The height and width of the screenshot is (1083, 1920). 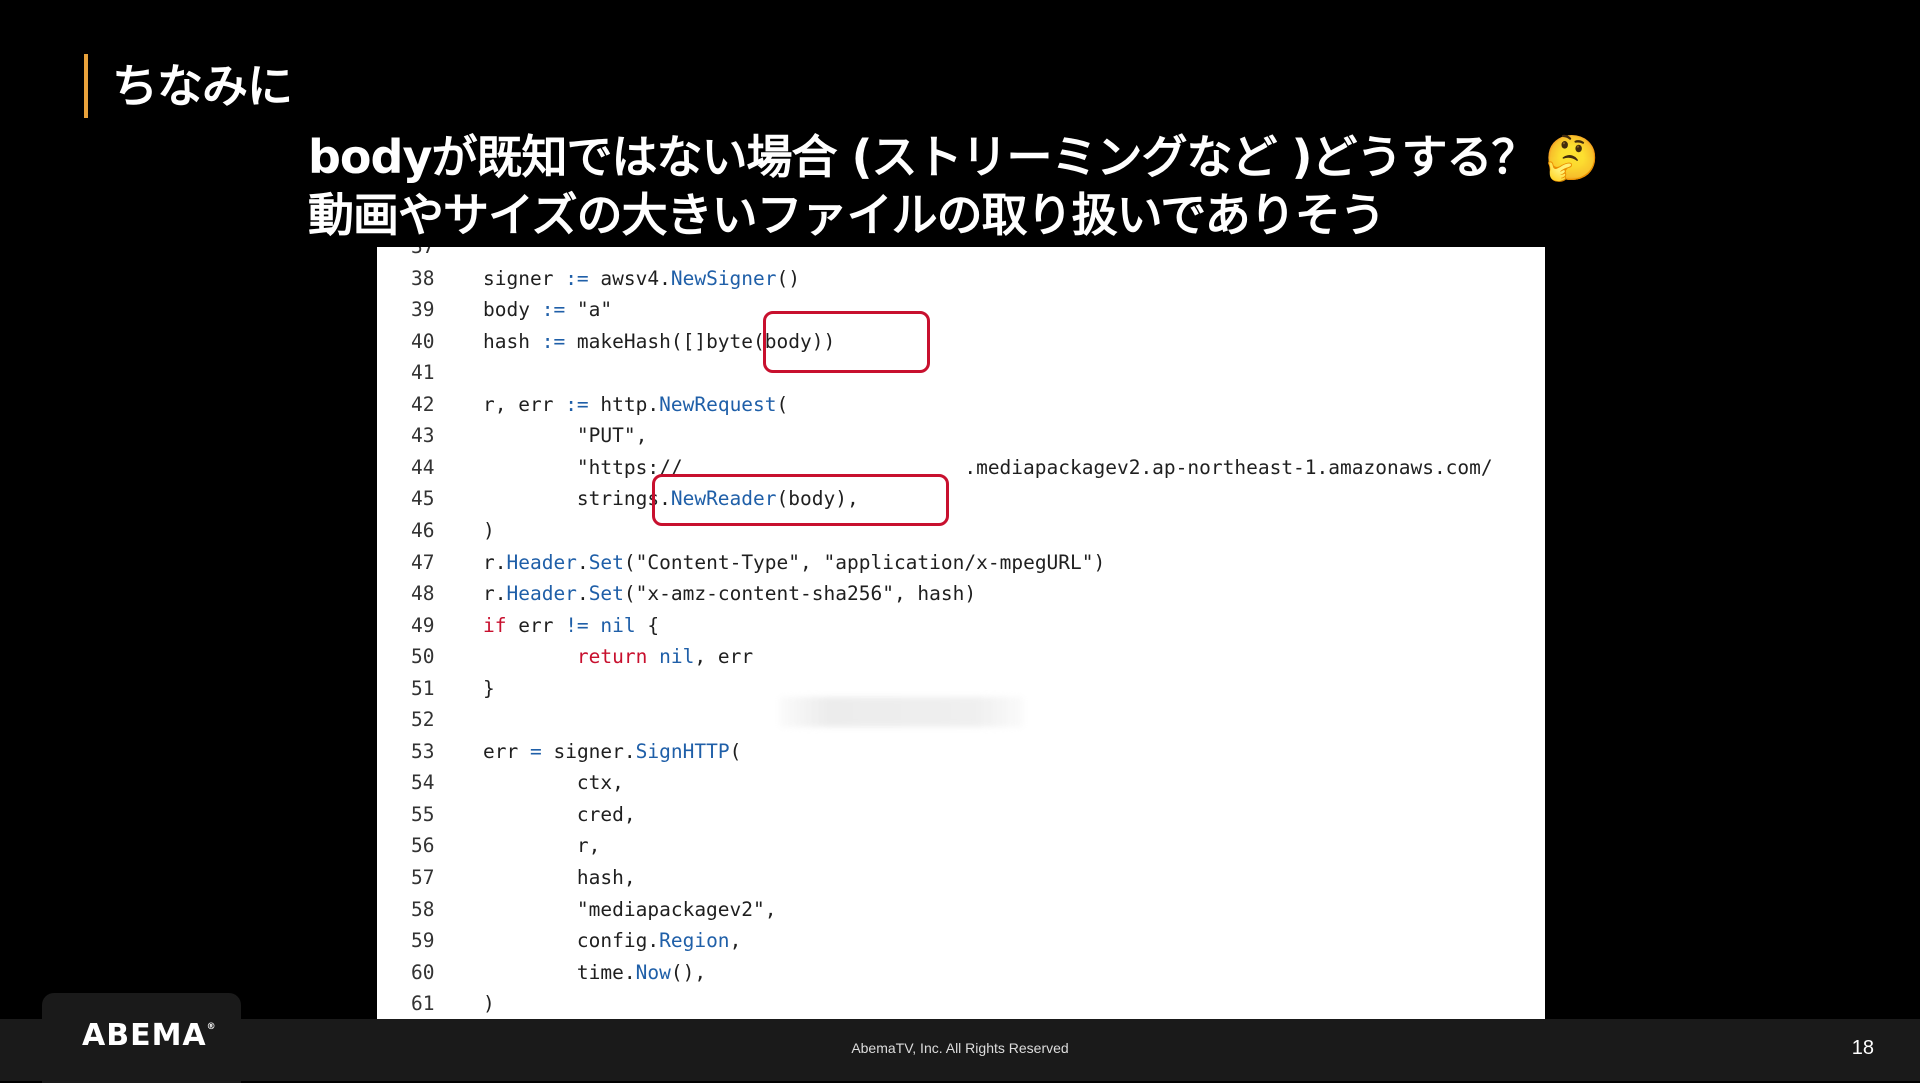 I want to click on code-line: 61), so click(x=961, y=1004).